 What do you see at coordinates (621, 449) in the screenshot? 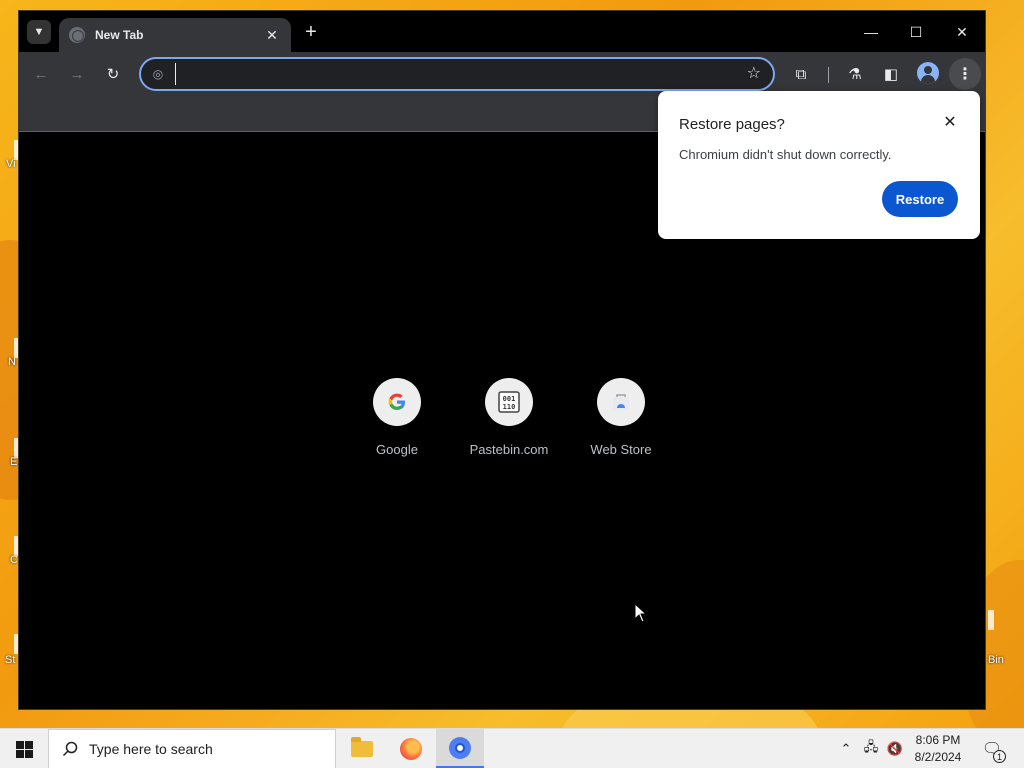
I see `shortcut-label: Web Store` at bounding box center [621, 449].